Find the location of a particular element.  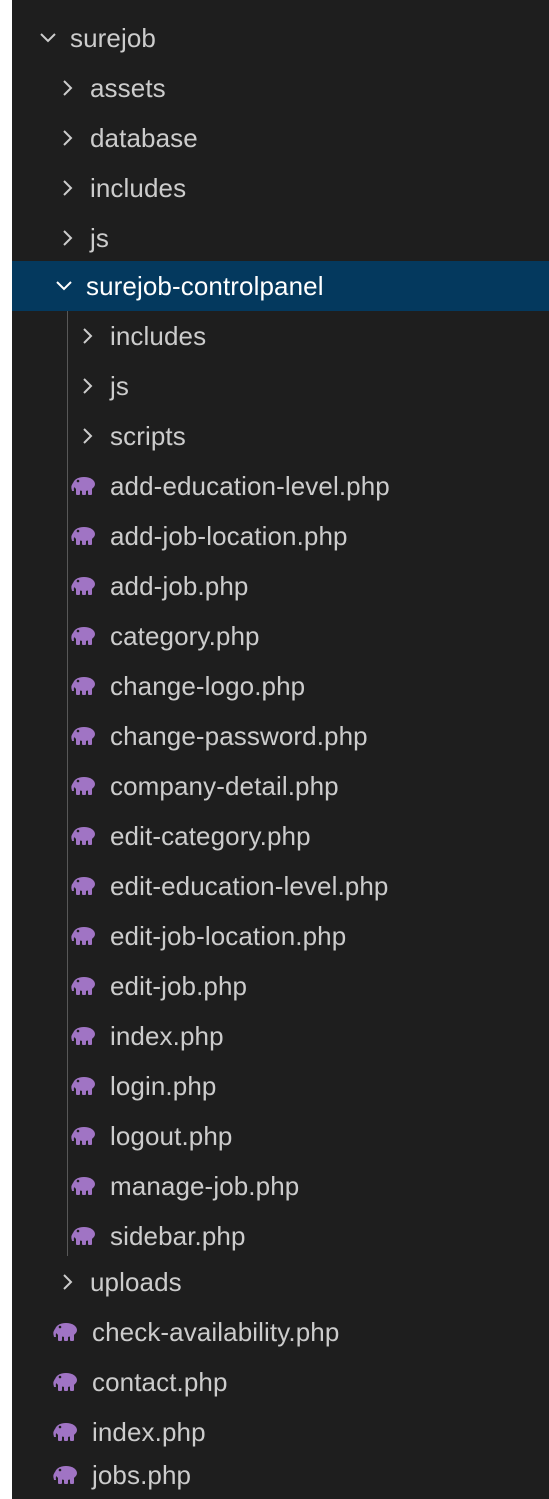

tree-folder-surejob: surejob is located at coordinates (280, 38).